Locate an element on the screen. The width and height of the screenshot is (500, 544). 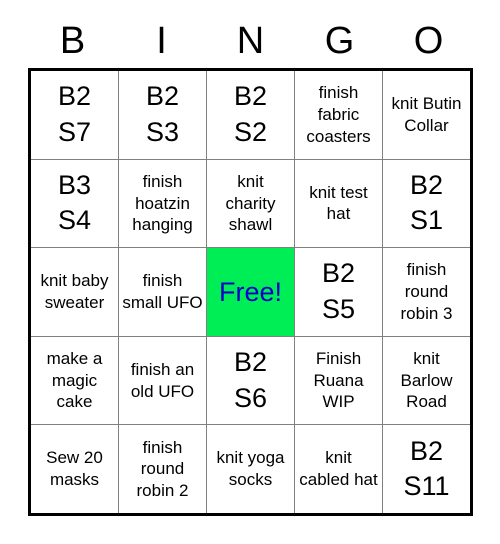
bingo-cell: finish an old UFO is located at coordinates (162, 380).